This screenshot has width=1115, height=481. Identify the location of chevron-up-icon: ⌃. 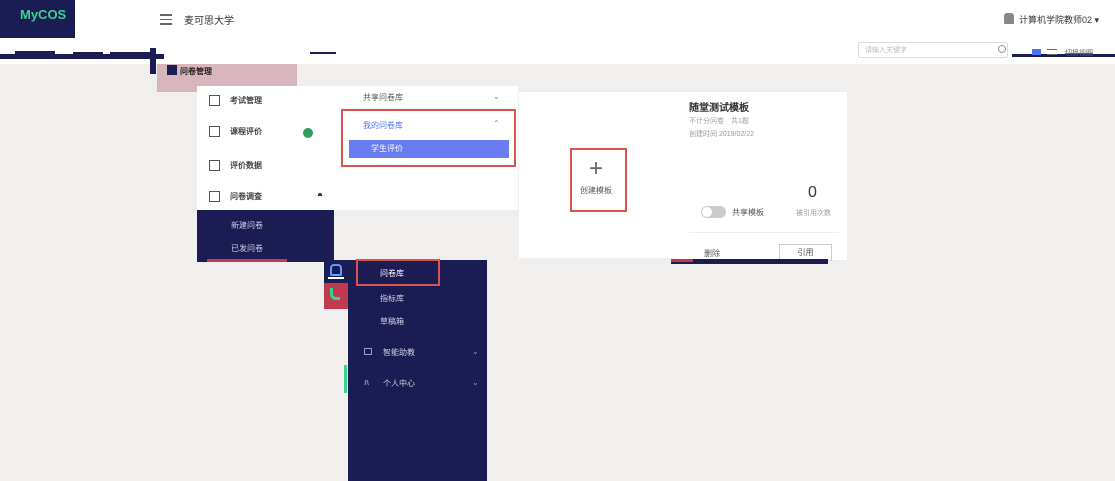
(496, 123).